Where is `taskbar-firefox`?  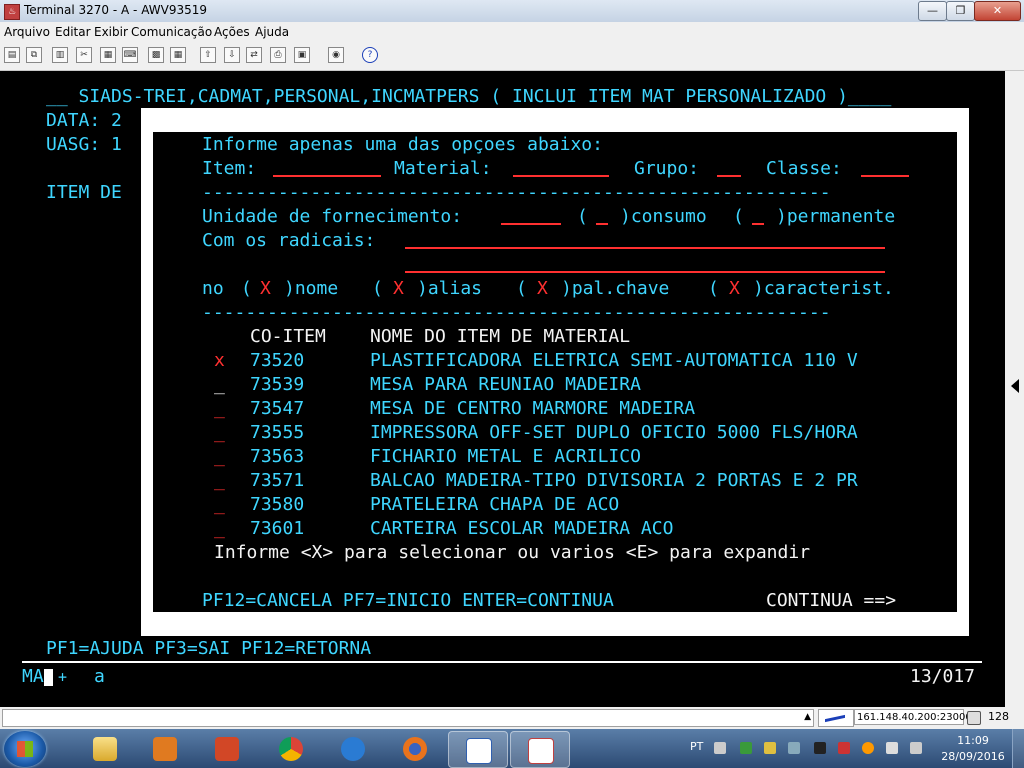
taskbar-firefox is located at coordinates (415, 748).